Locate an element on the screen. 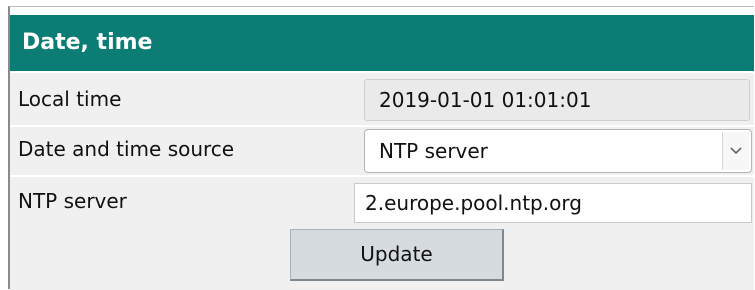 This screenshot has height=290, width=755. date-time-source-select: NTP server is located at coordinates (558, 151).